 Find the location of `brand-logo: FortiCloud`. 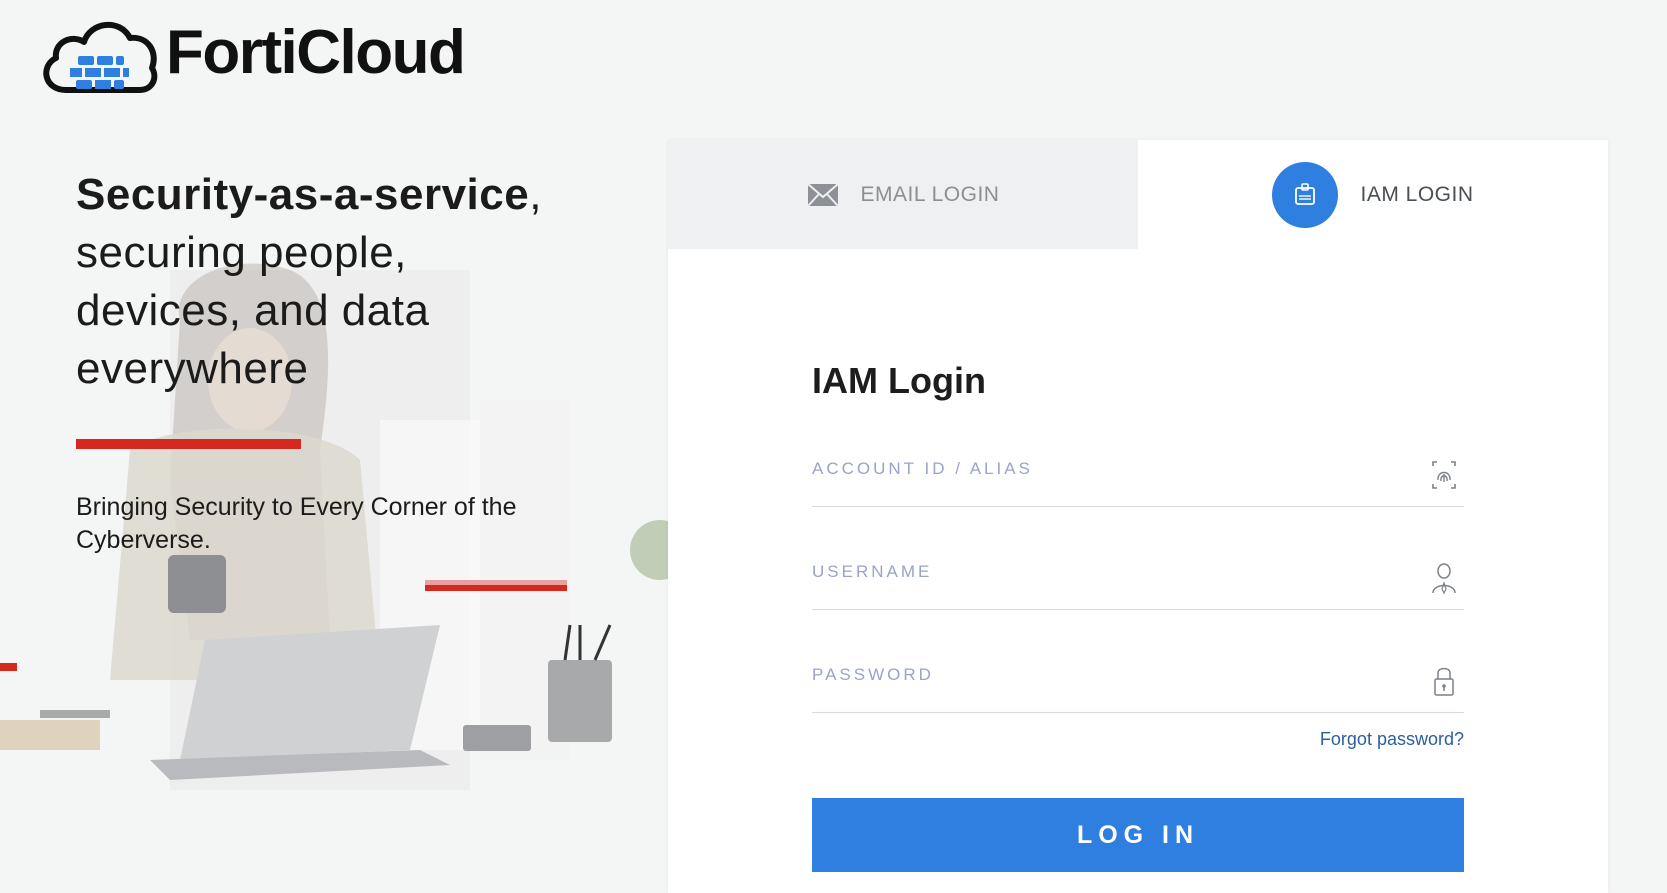

brand-logo: FortiCloud is located at coordinates (251, 57).